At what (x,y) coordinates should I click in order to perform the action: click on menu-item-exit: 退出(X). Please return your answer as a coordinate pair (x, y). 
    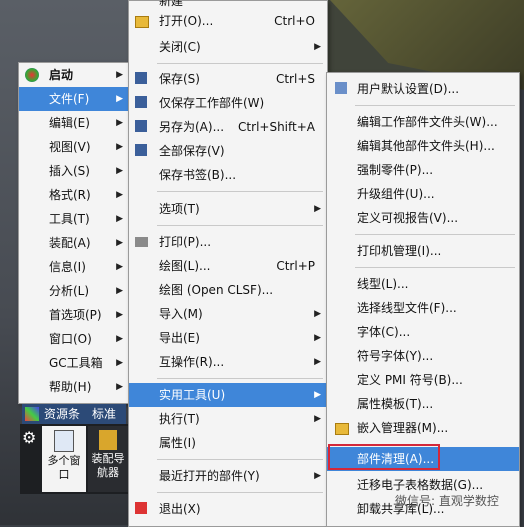
    Looking at the image, I should click on (228, 509).